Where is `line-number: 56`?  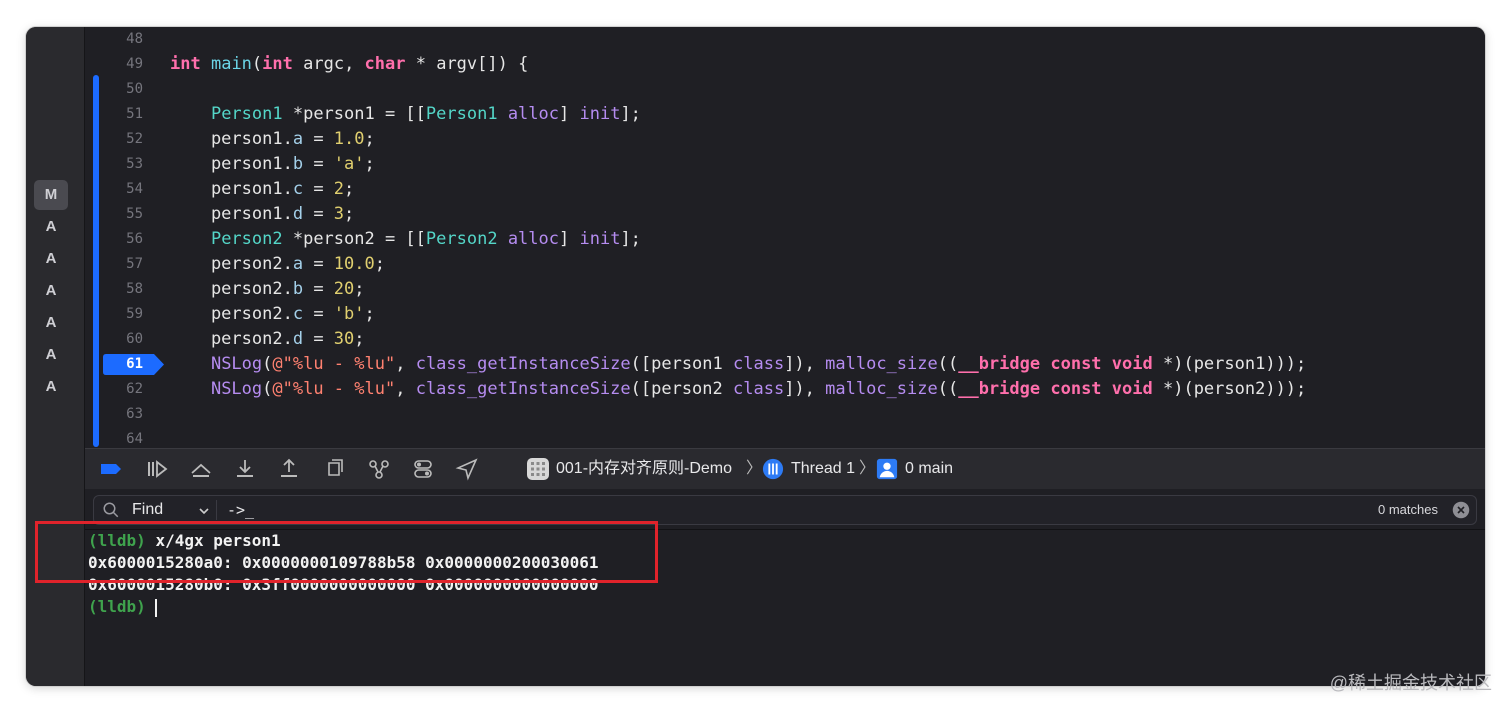 line-number: 56 is located at coordinates (134, 239).